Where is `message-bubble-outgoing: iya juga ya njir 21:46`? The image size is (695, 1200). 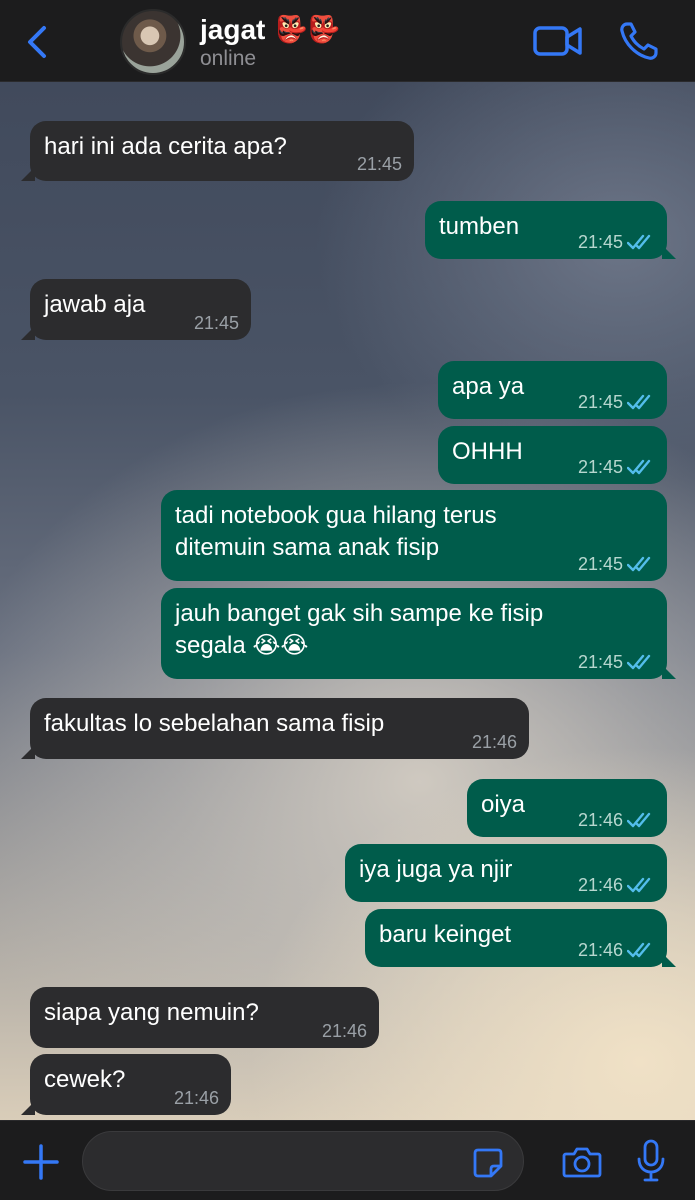
message-bubble-outgoing: iya juga ya njir 21:46 is located at coordinates (506, 873).